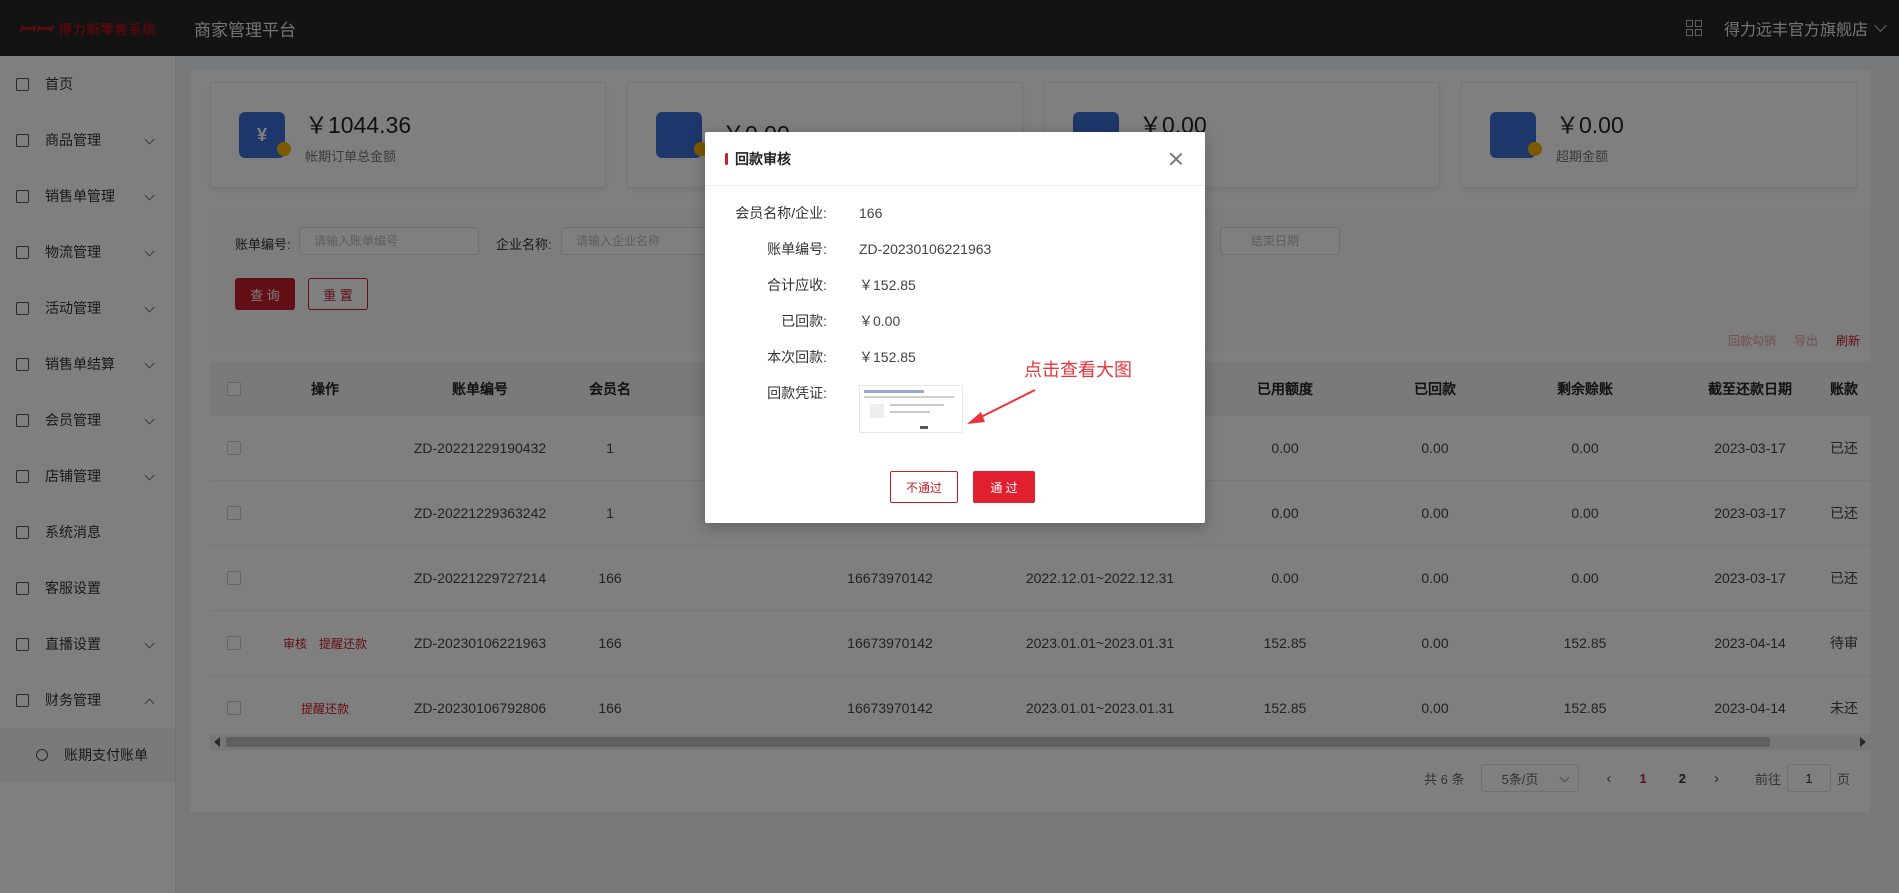 This screenshot has width=1899, height=893. I want to click on field-label: 账单编号:, so click(797, 249).